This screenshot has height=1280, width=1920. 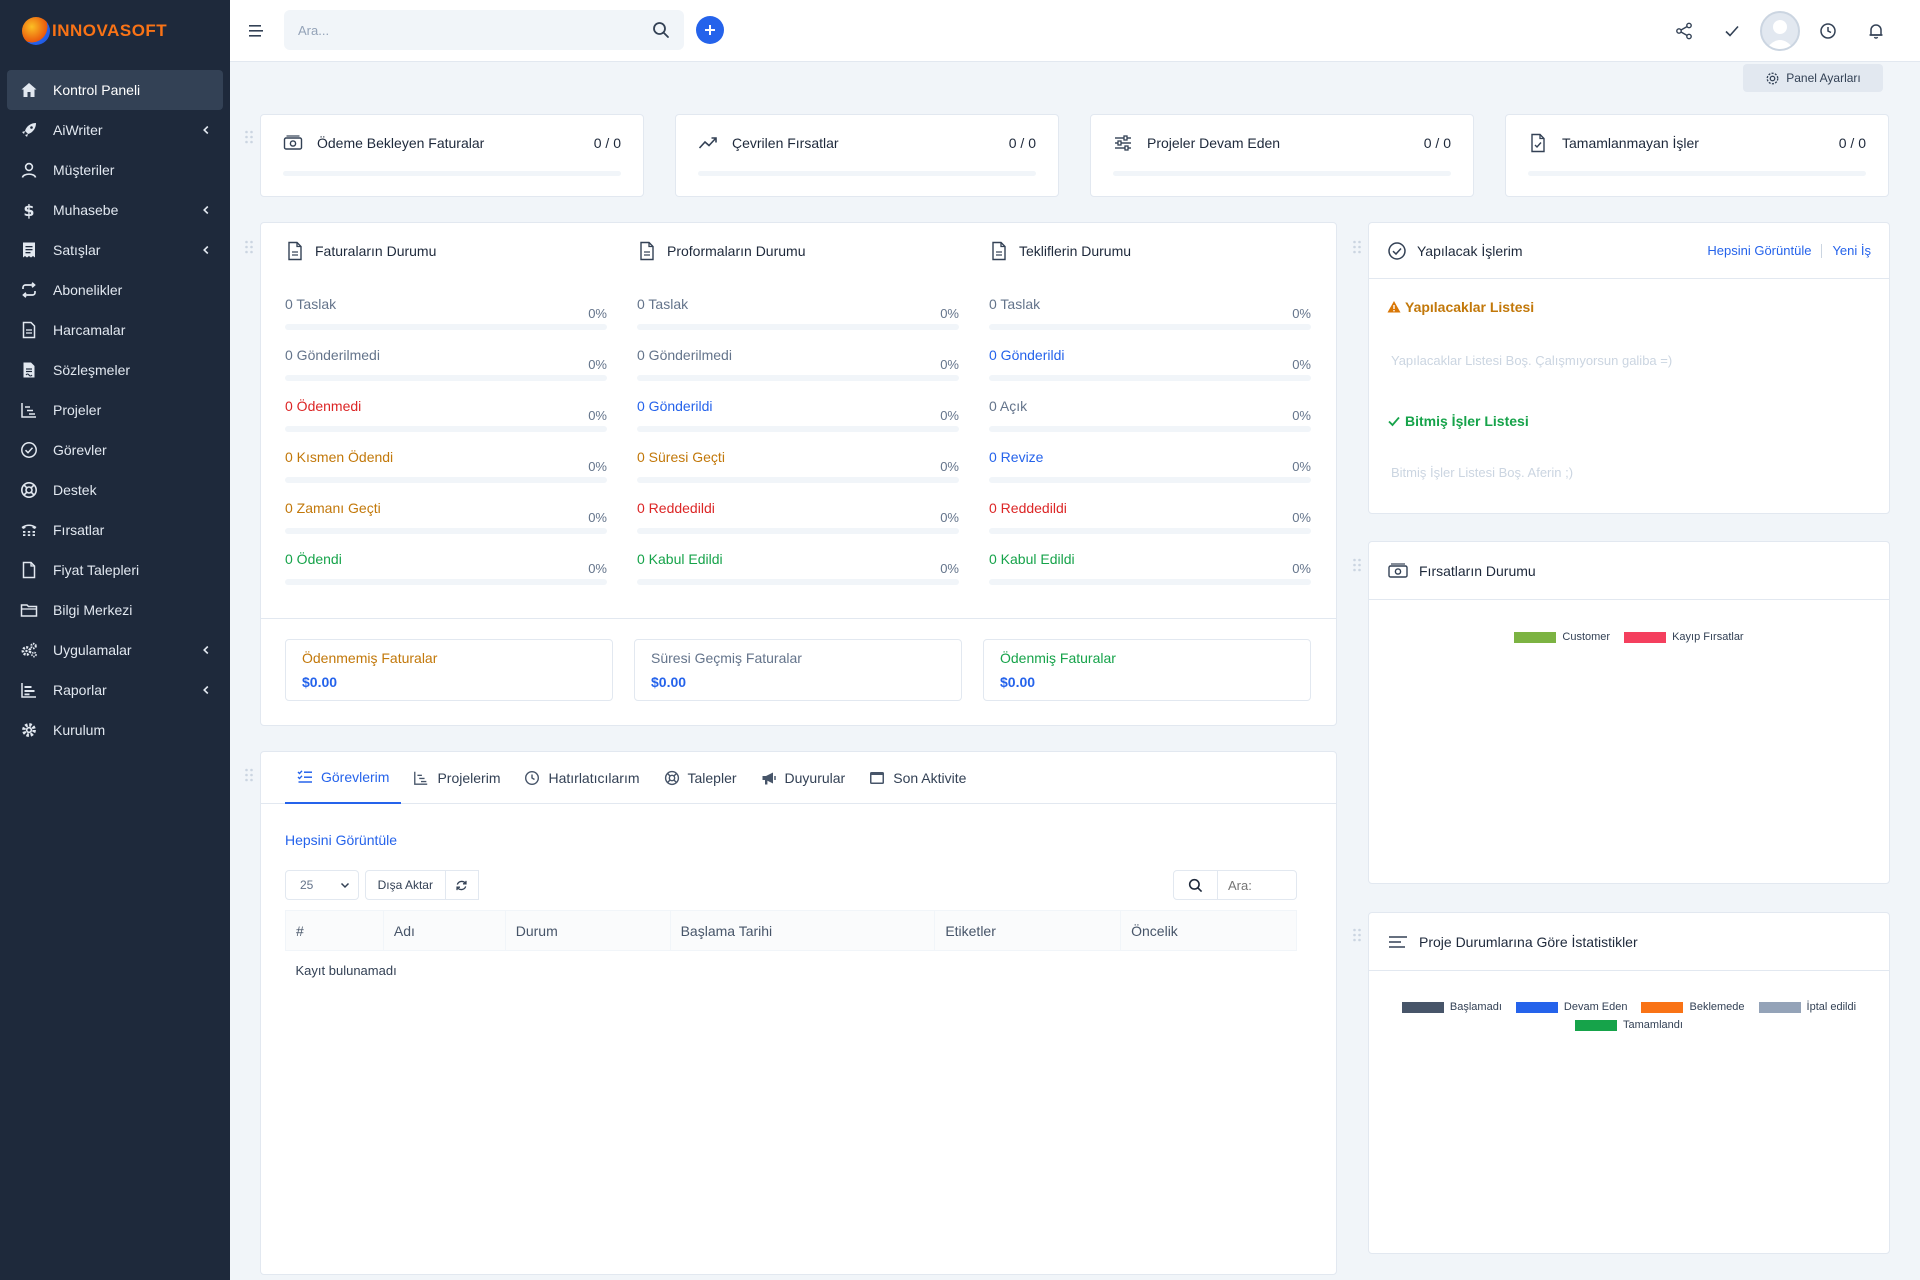 I want to click on sidebar-item-6: Harcamalar, so click(x=115, y=330).